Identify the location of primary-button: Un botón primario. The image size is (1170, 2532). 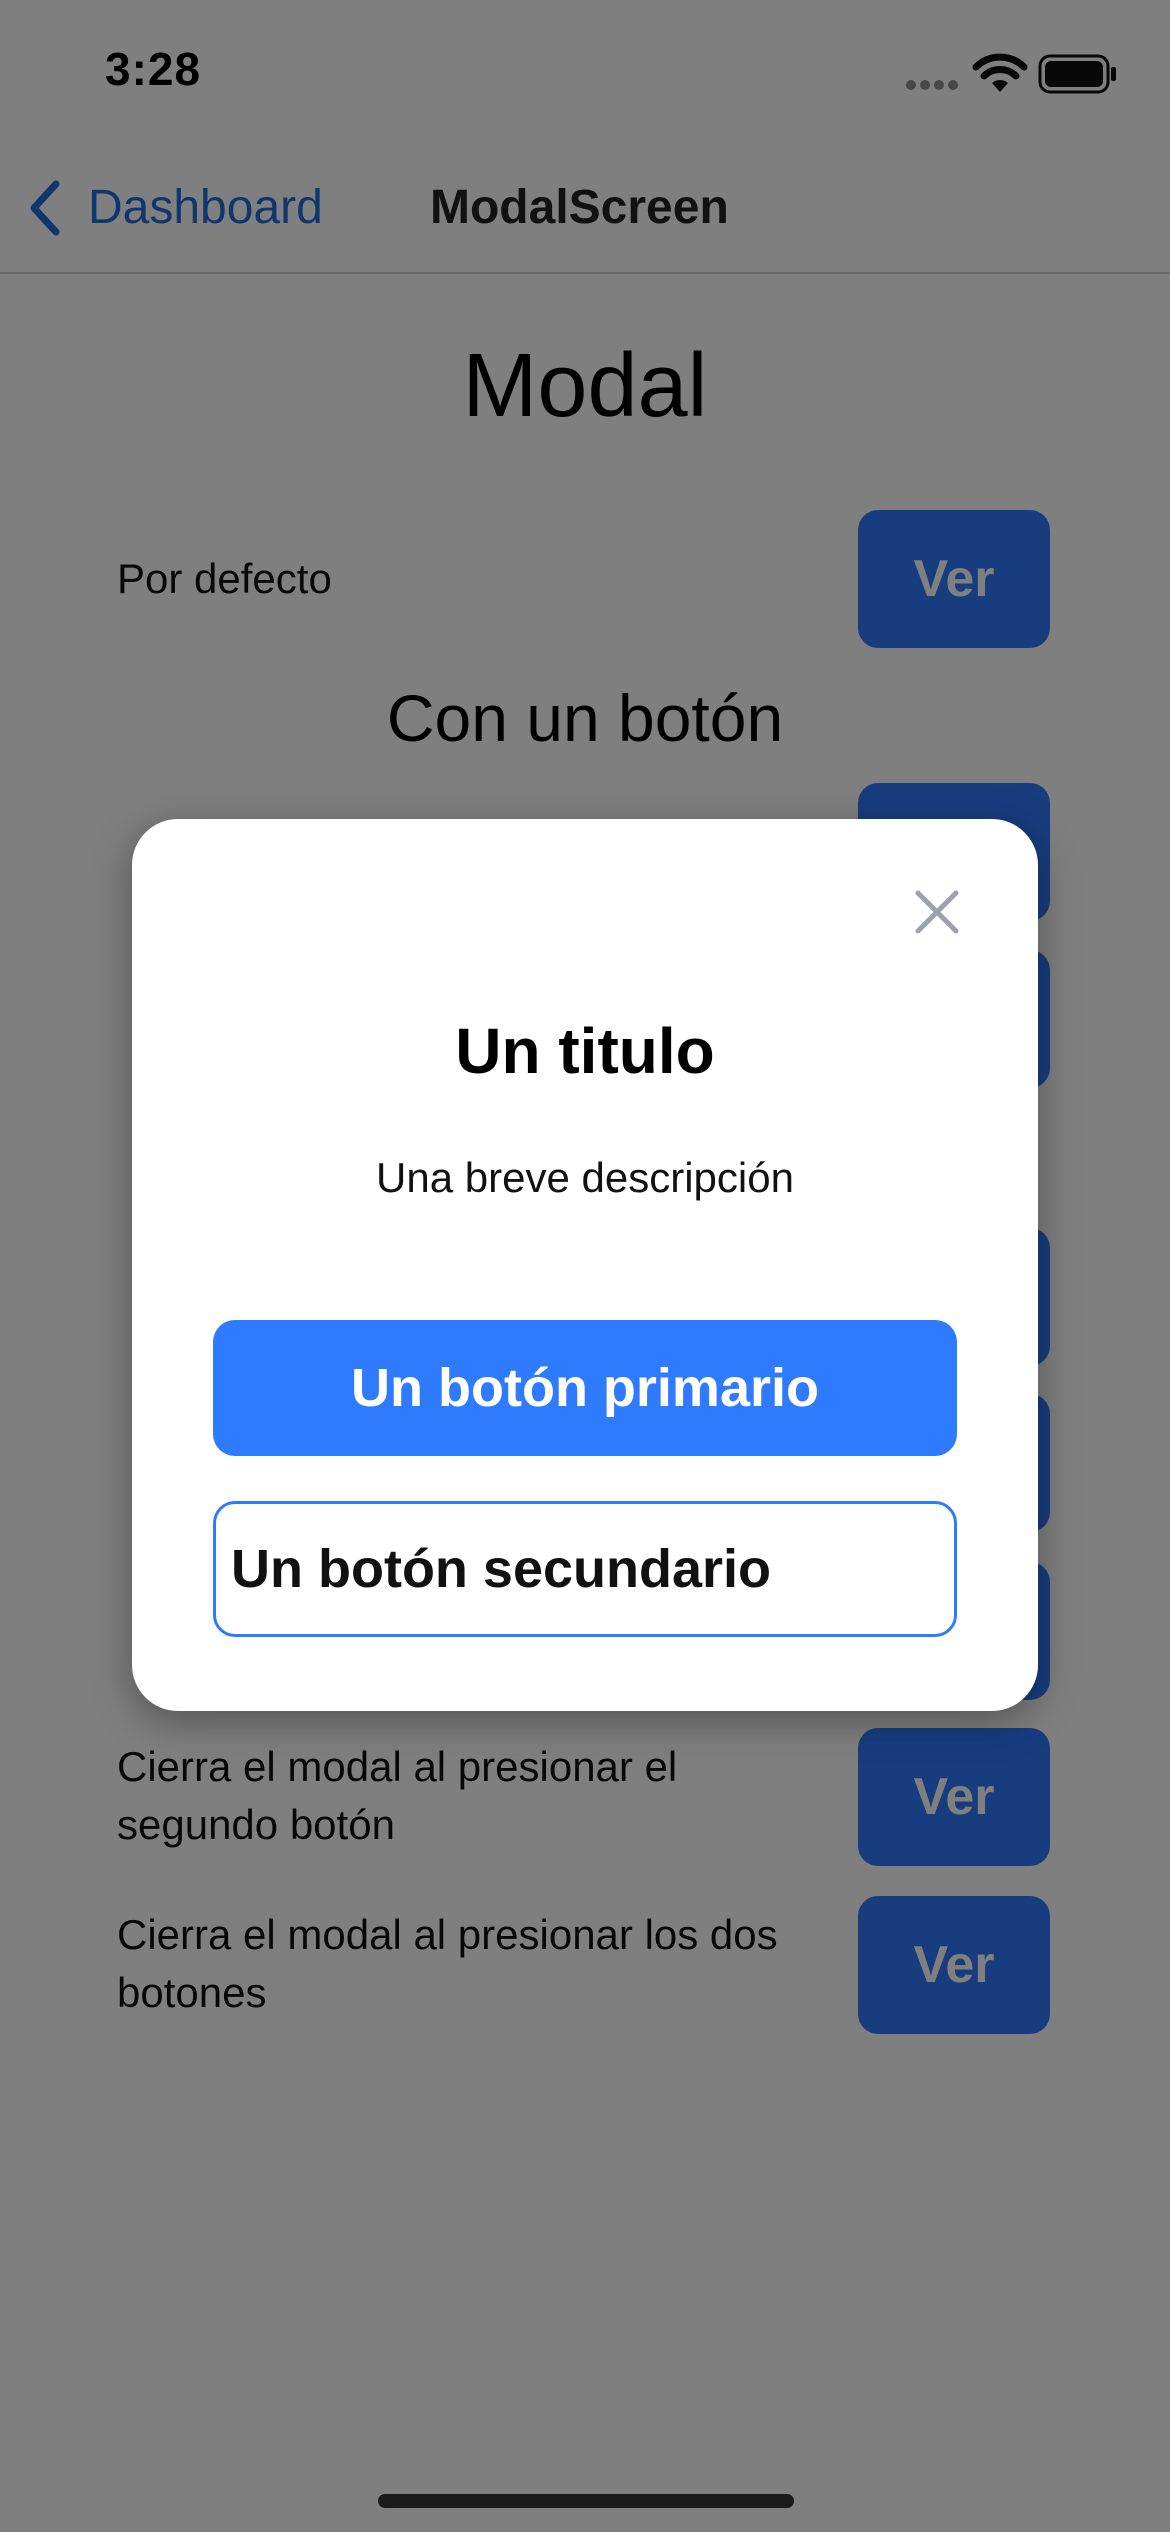
(585, 1388).